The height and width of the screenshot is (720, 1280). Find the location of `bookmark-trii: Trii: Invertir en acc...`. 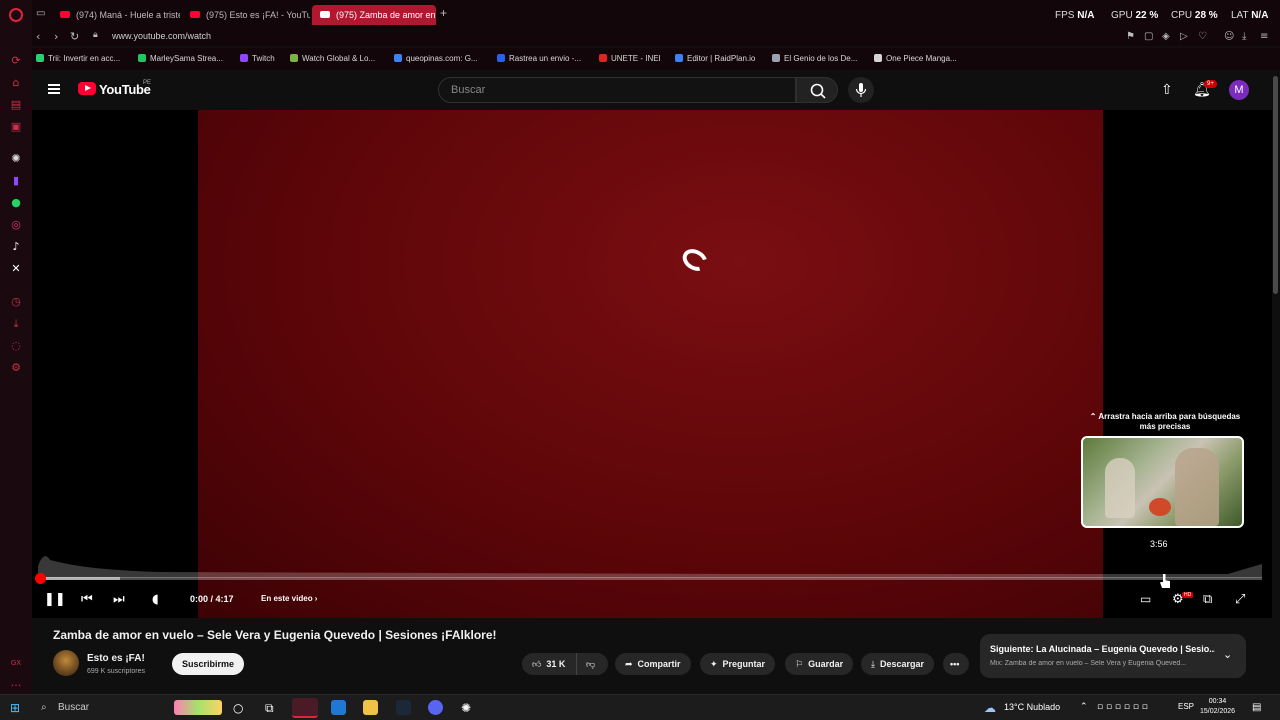

bookmark-trii: Trii: Invertir en acc... is located at coordinates (78, 58).